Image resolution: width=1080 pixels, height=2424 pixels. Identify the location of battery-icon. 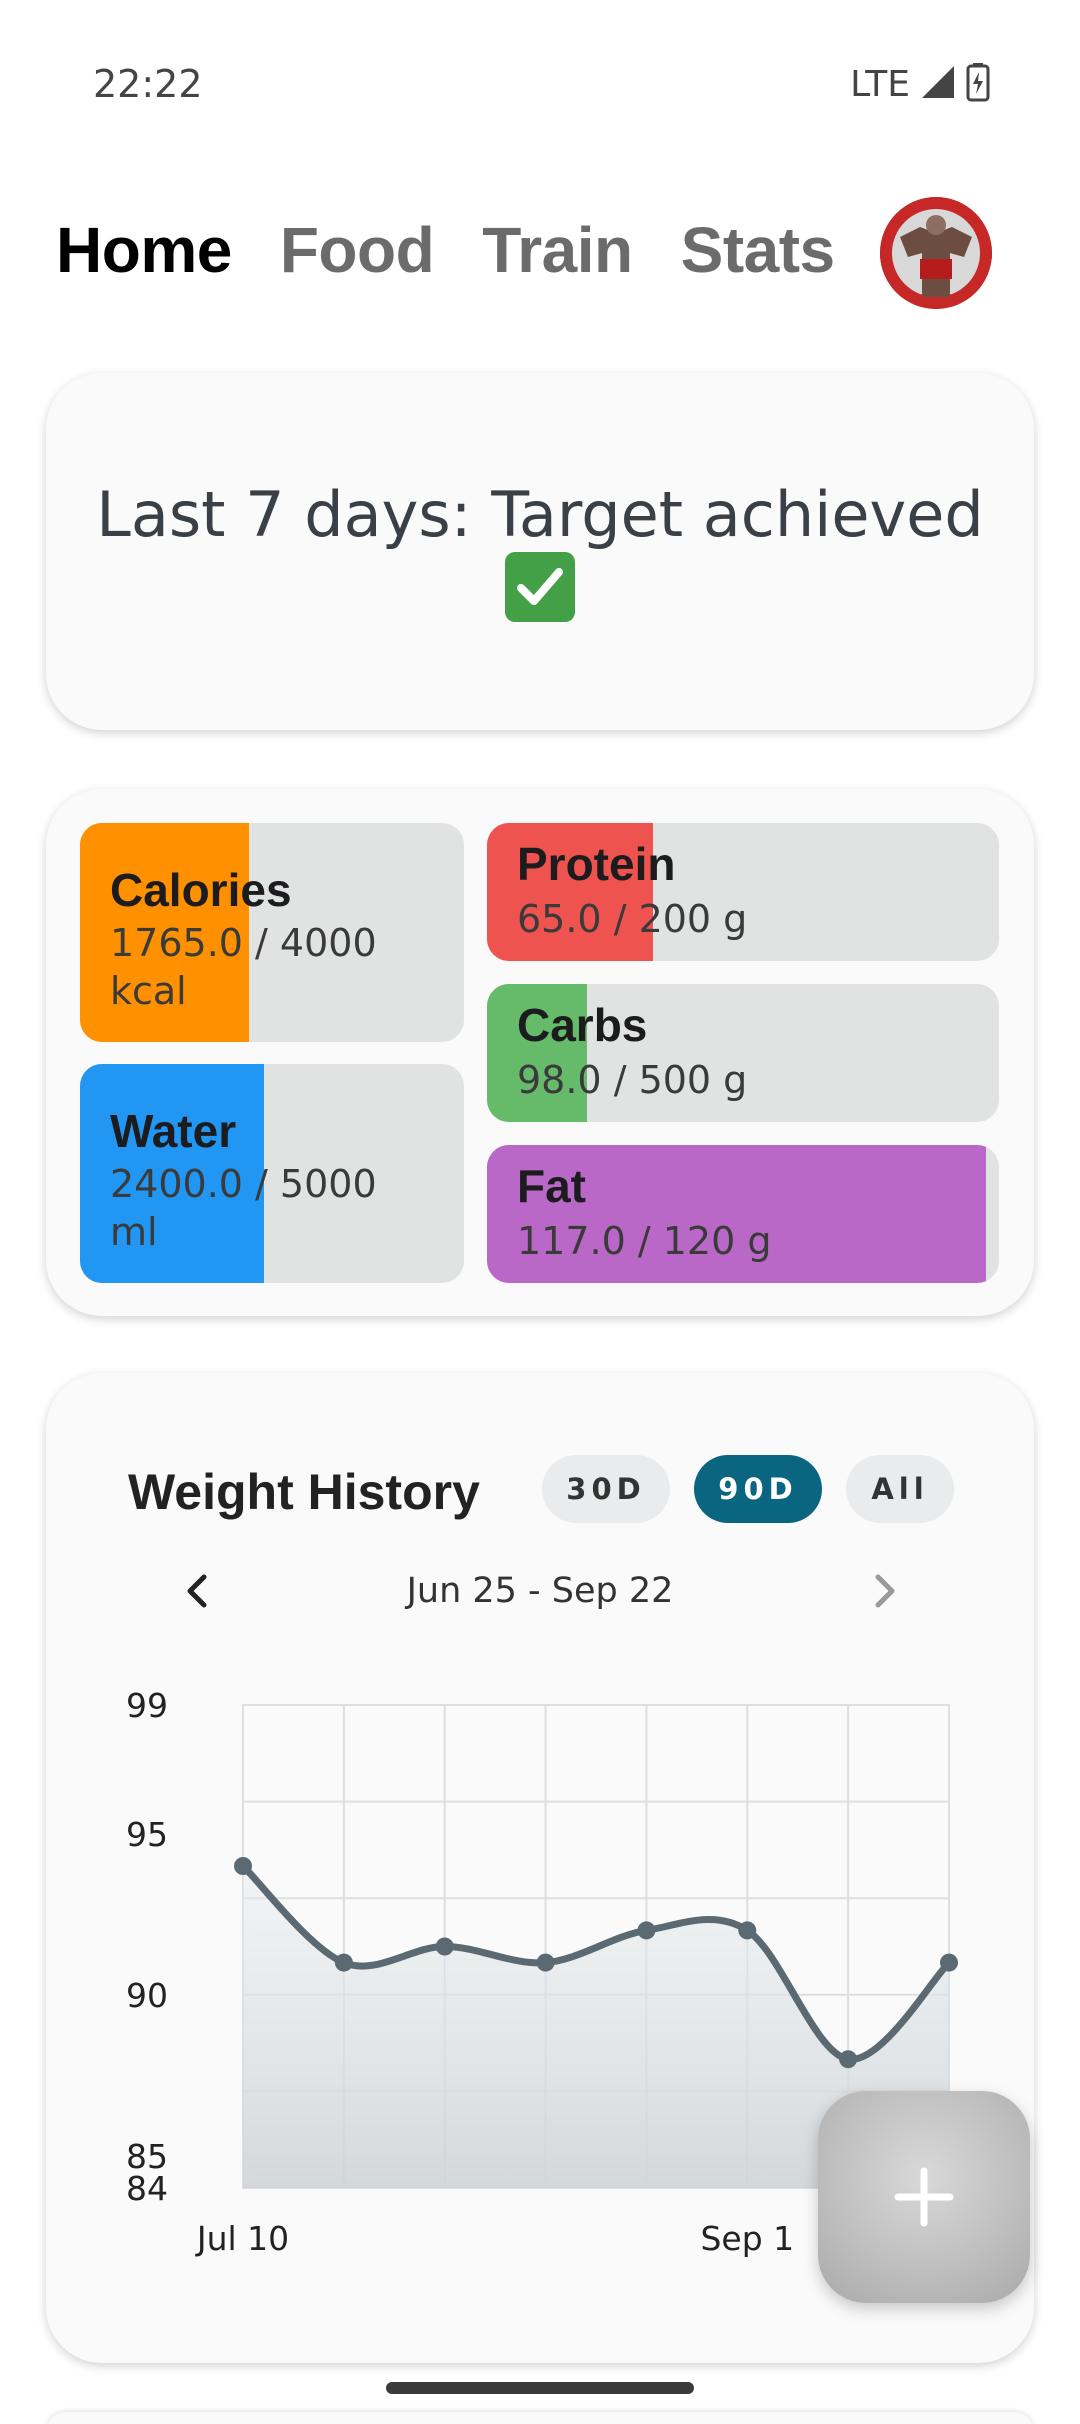
(978, 84).